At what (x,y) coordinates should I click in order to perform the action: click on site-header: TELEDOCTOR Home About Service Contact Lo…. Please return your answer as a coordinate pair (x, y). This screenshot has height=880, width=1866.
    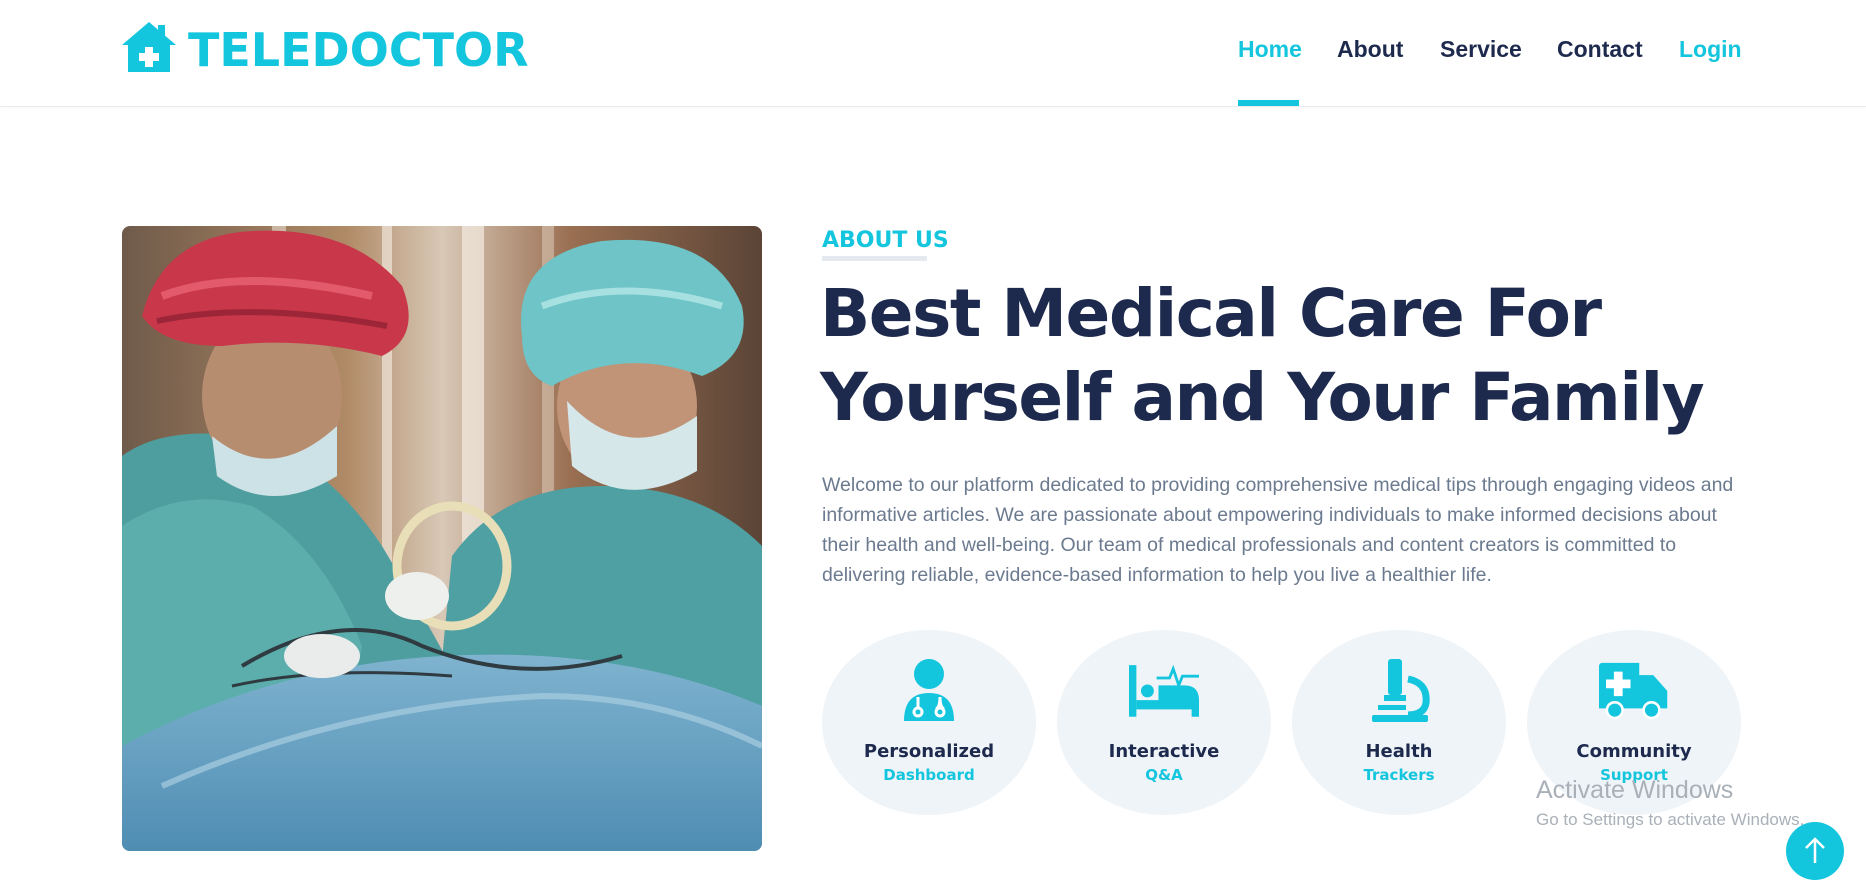
    Looking at the image, I should click on (933, 53).